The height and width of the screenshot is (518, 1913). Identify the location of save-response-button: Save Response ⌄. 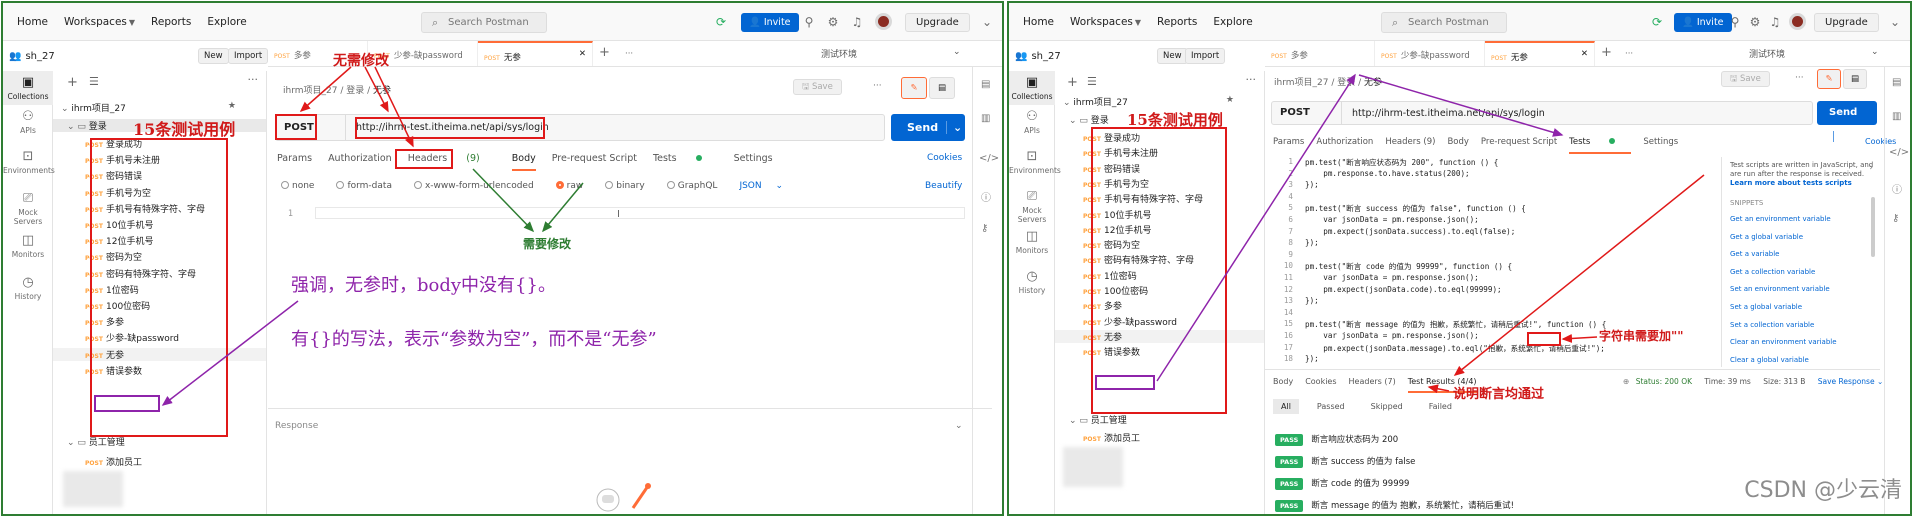
(1851, 381).